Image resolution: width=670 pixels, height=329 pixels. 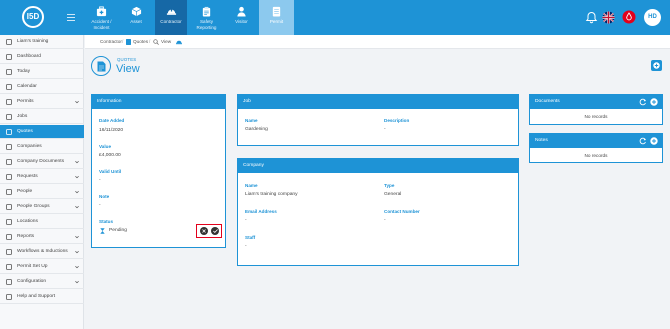 I want to click on swap-icon, so click(x=9, y=42).